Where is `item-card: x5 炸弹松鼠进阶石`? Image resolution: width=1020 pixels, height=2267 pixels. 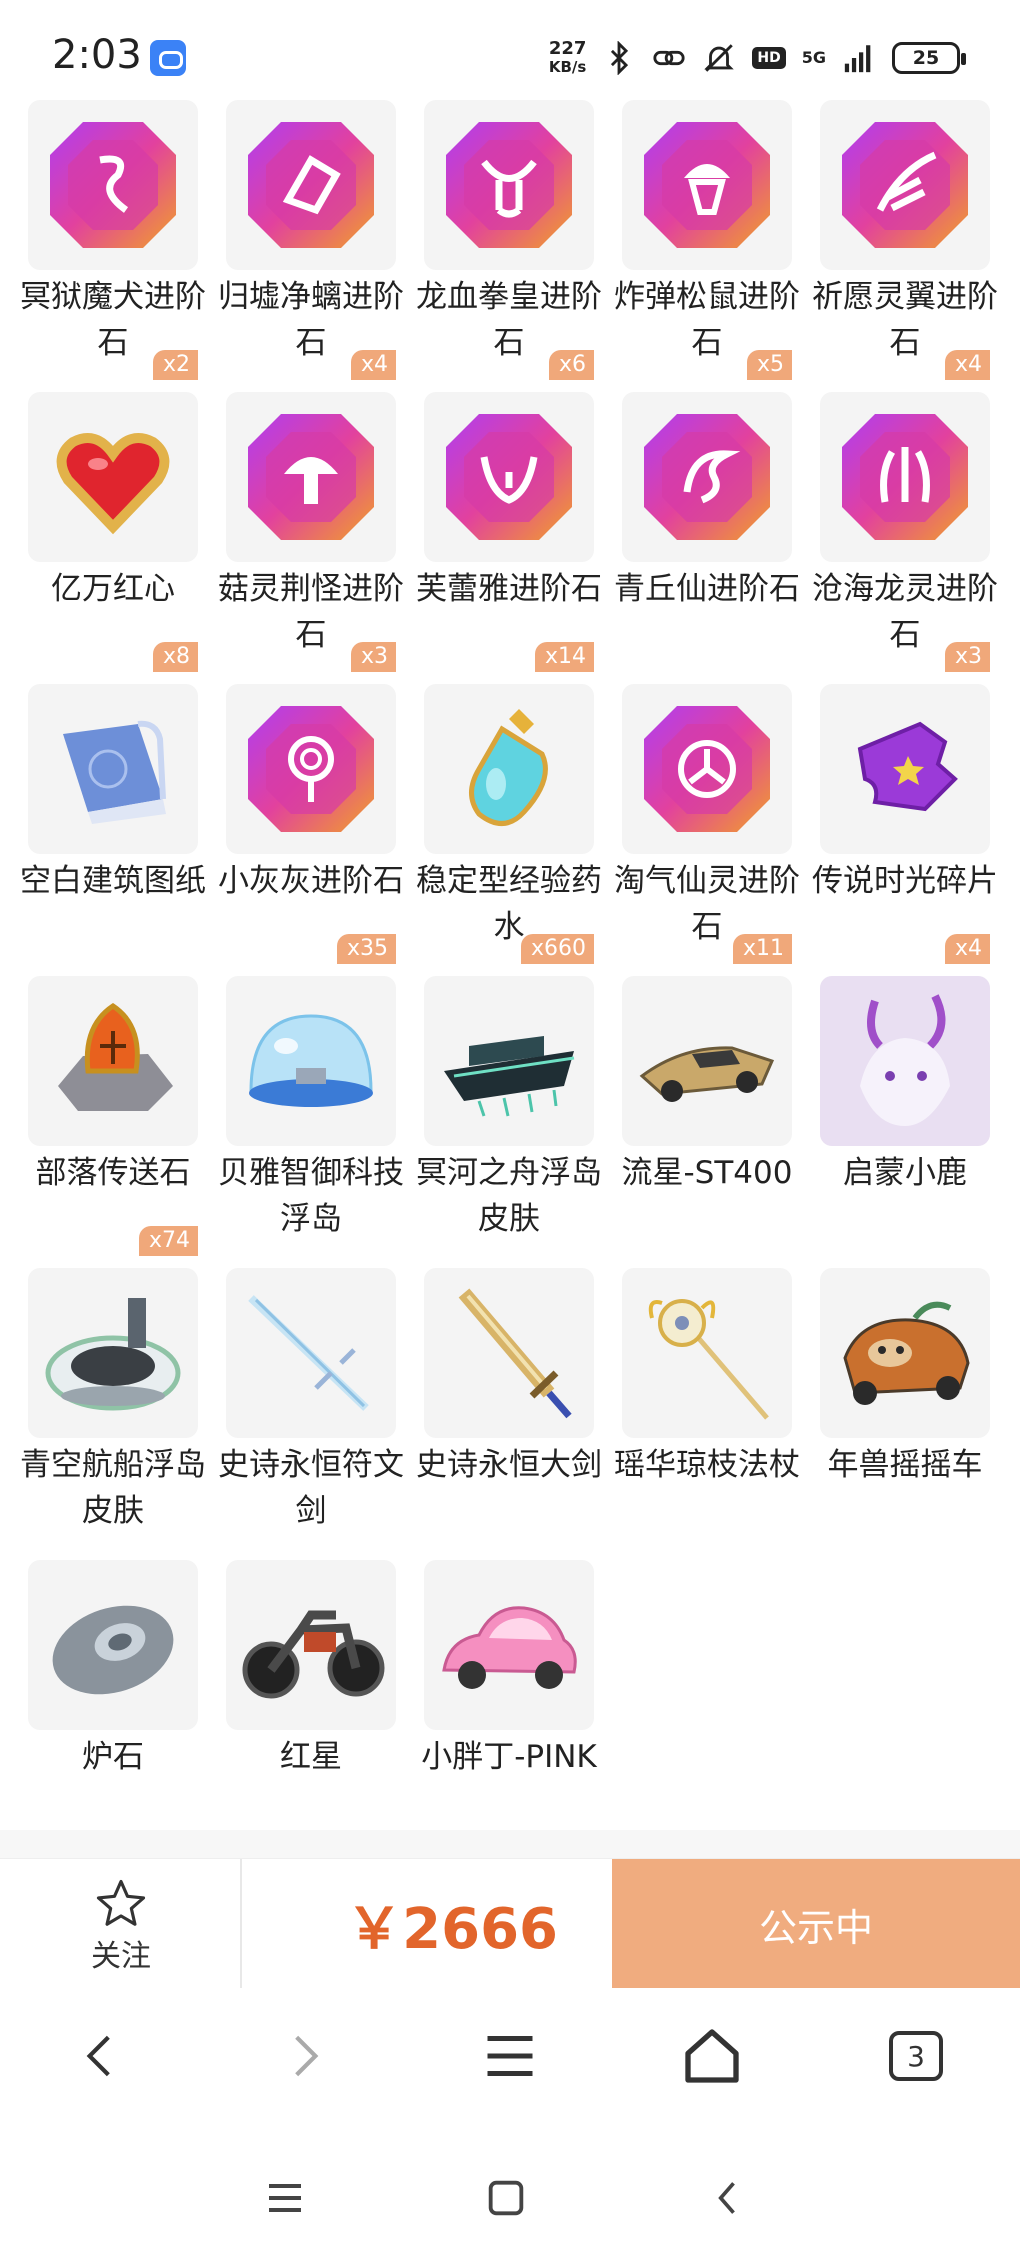 item-card: x5 炸弹松鼠进阶石 is located at coordinates (707, 240).